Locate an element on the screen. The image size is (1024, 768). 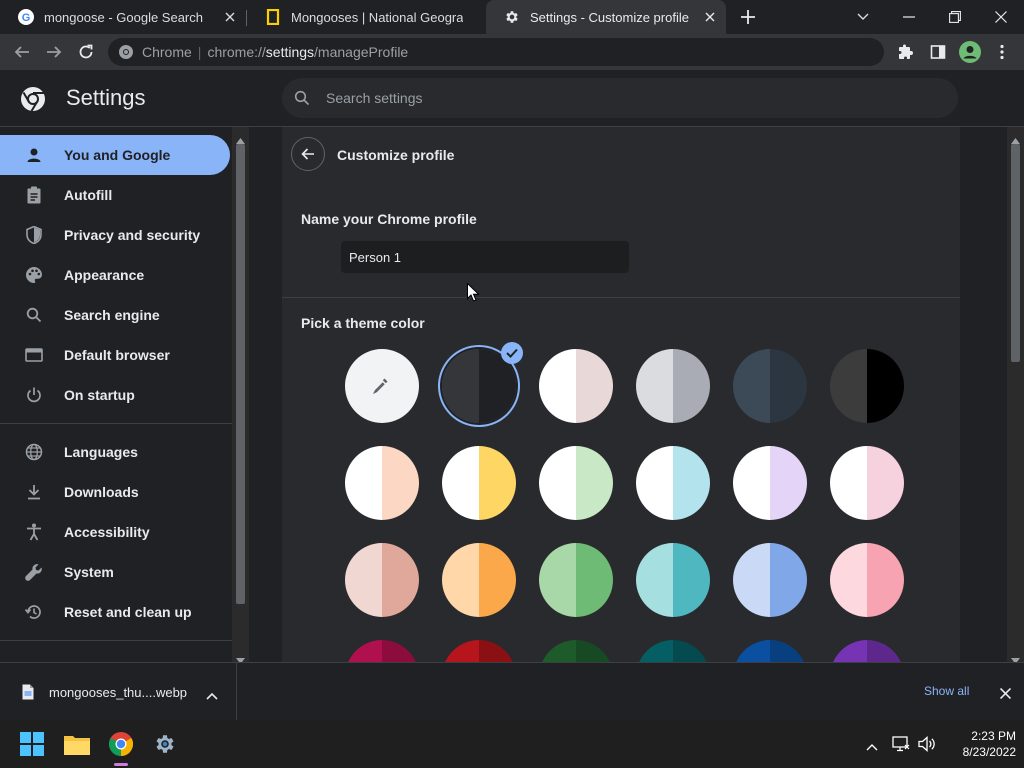
back-button is located at coordinates (308, 154).